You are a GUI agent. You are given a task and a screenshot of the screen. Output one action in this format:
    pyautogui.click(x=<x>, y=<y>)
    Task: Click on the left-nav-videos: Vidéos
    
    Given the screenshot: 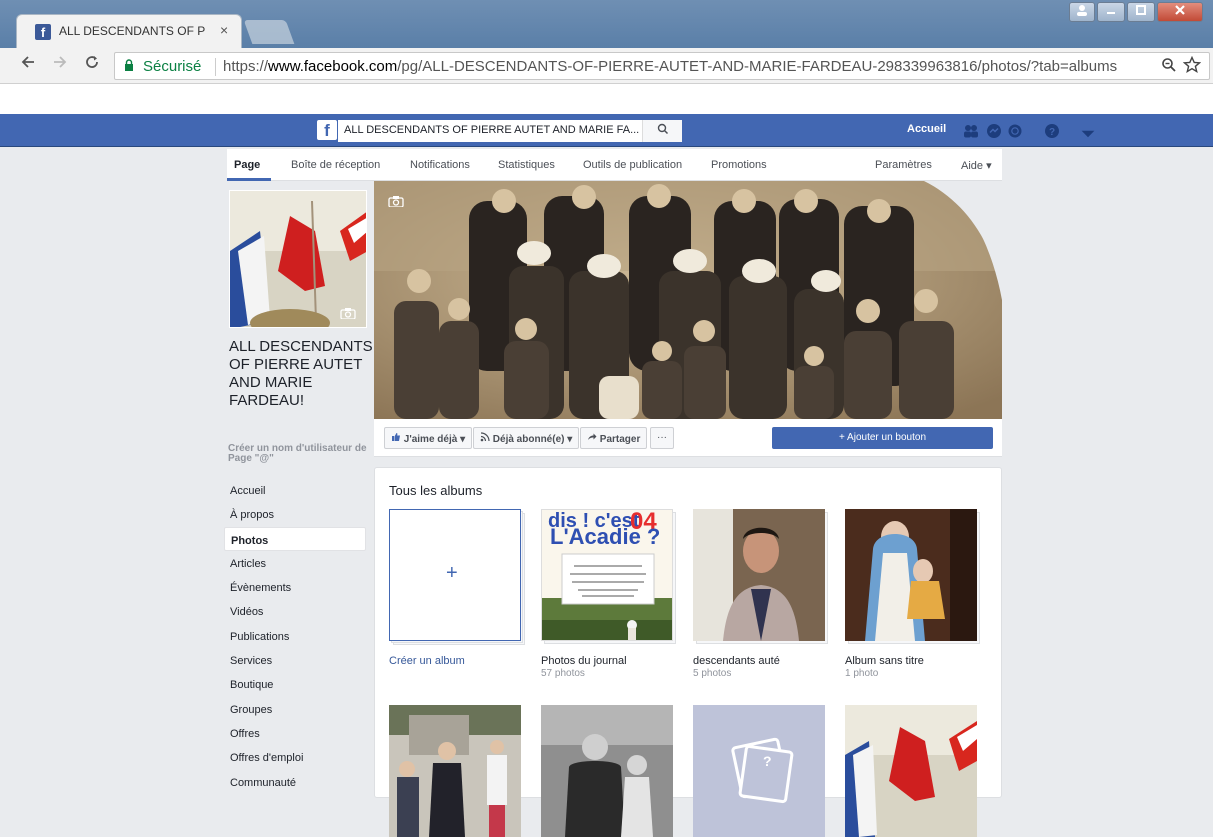 What is the action you would take?
    pyautogui.click(x=295, y=611)
    